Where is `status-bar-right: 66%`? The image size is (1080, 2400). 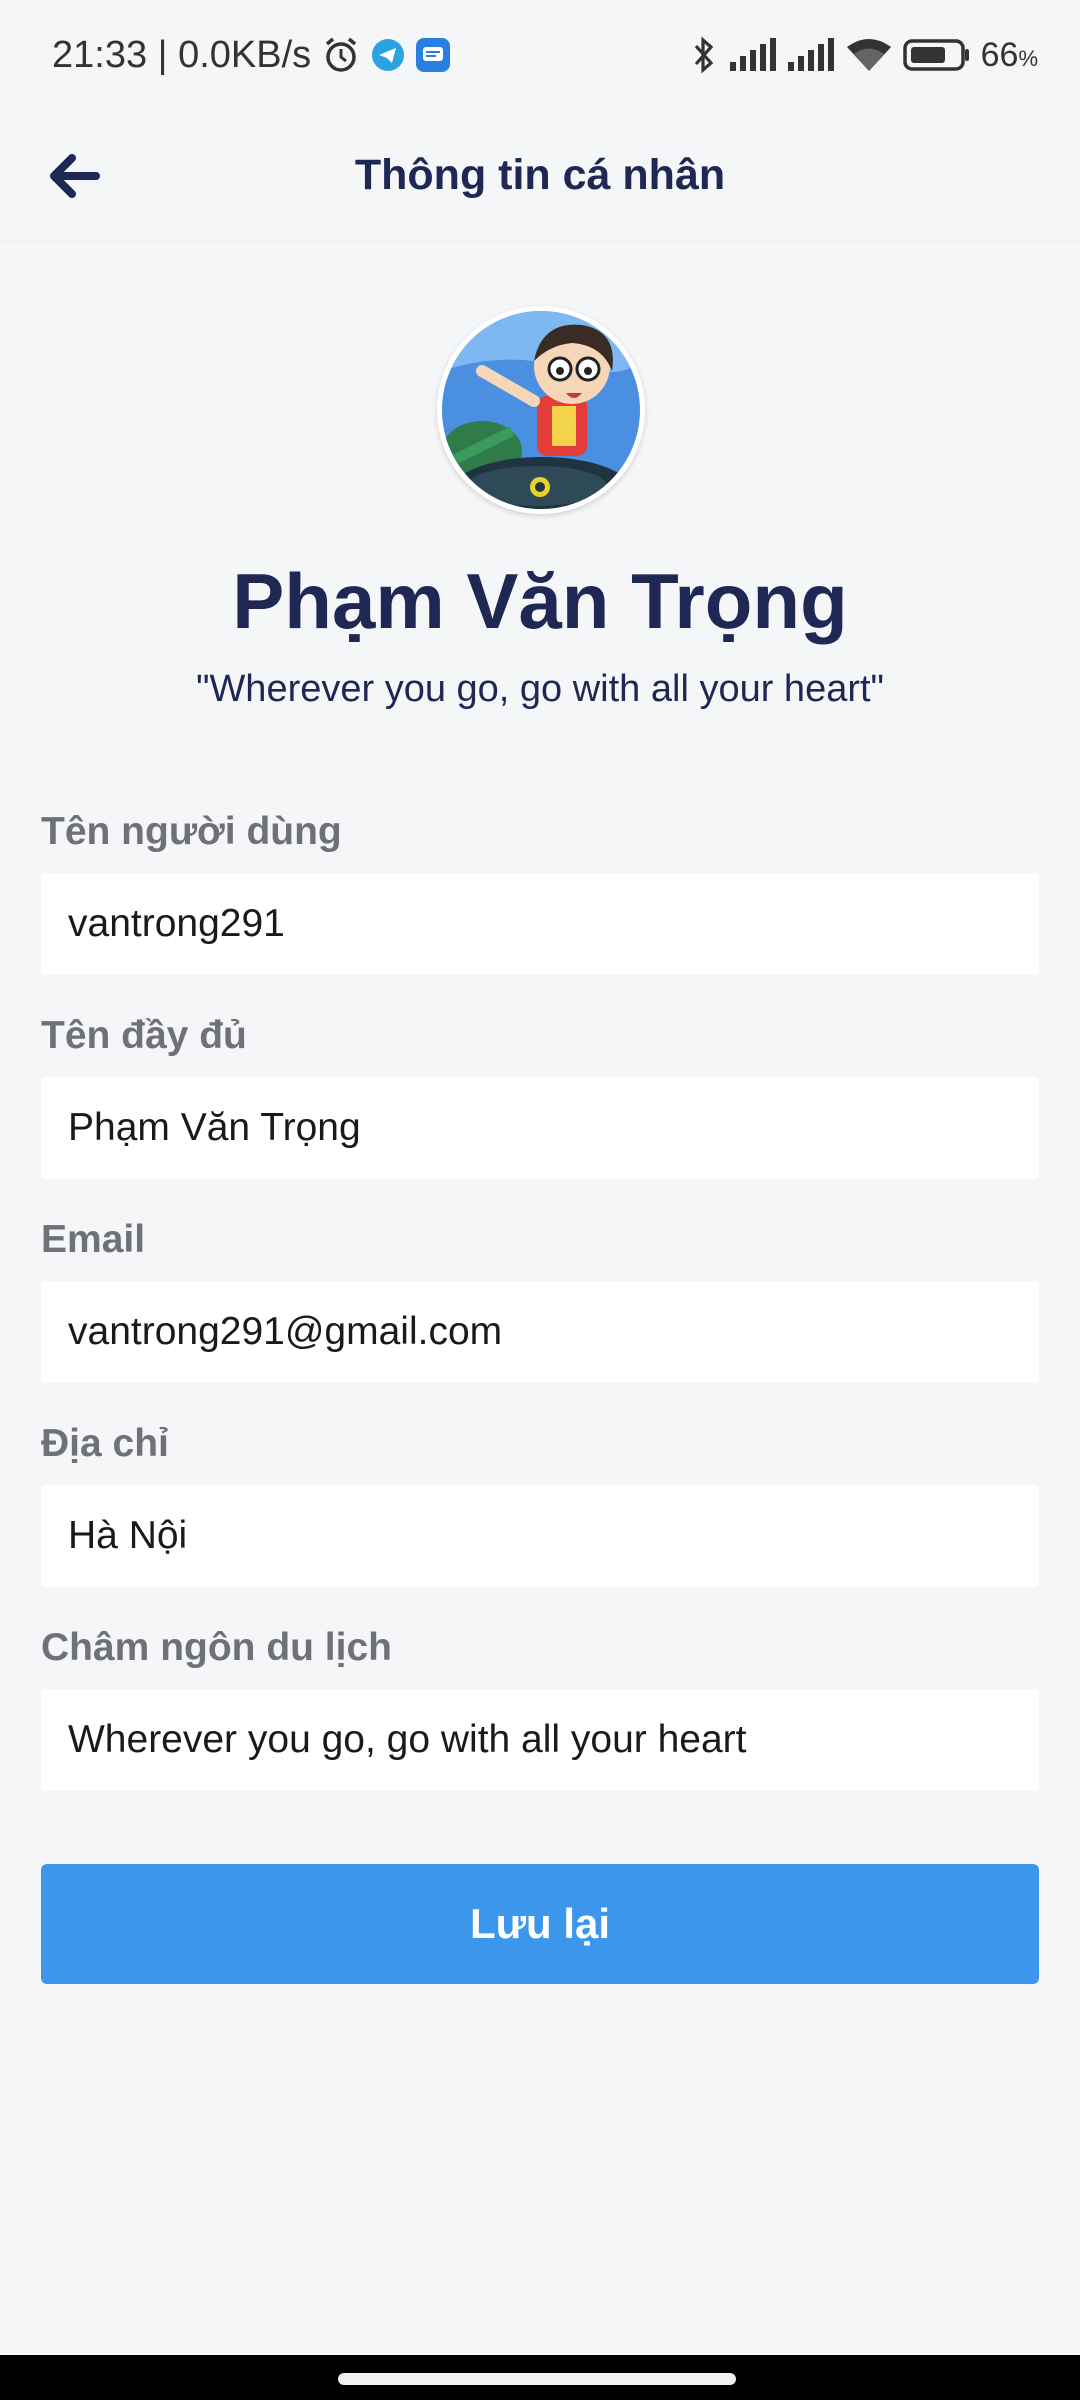
status-bar-right: 66% is located at coordinates (863, 55).